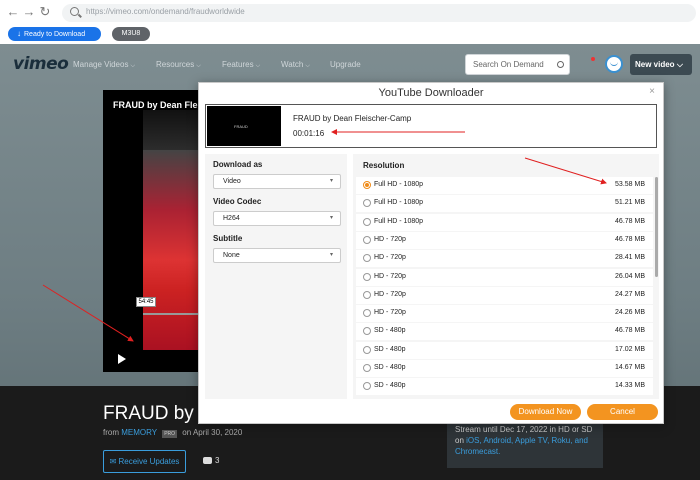 Image resolution: width=700 pixels, height=480 pixels. What do you see at coordinates (104, 65) in the screenshot?
I see `nav-manage-videos: Manage Videos ⌵` at bounding box center [104, 65].